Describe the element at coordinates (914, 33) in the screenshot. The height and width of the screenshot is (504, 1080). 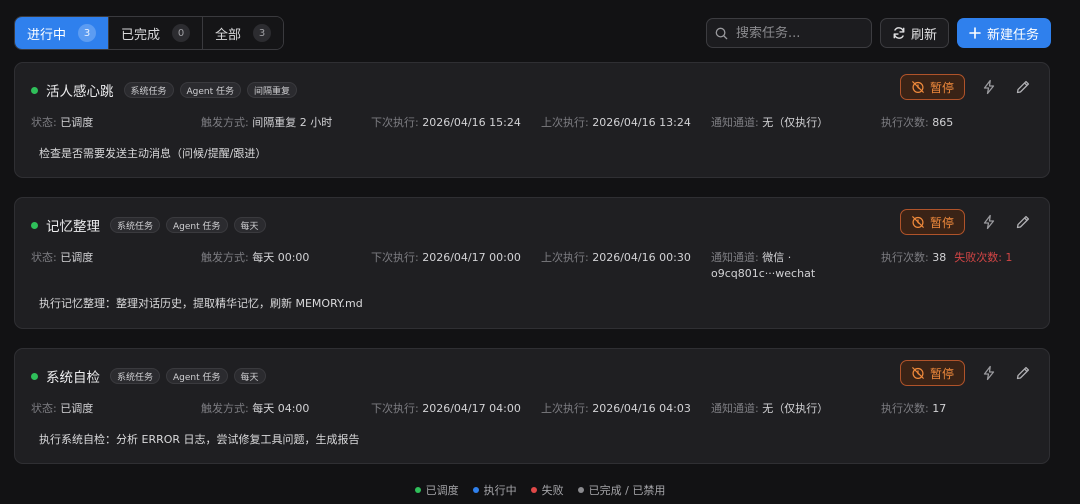
I see `refresh-button: 刷新` at that location.